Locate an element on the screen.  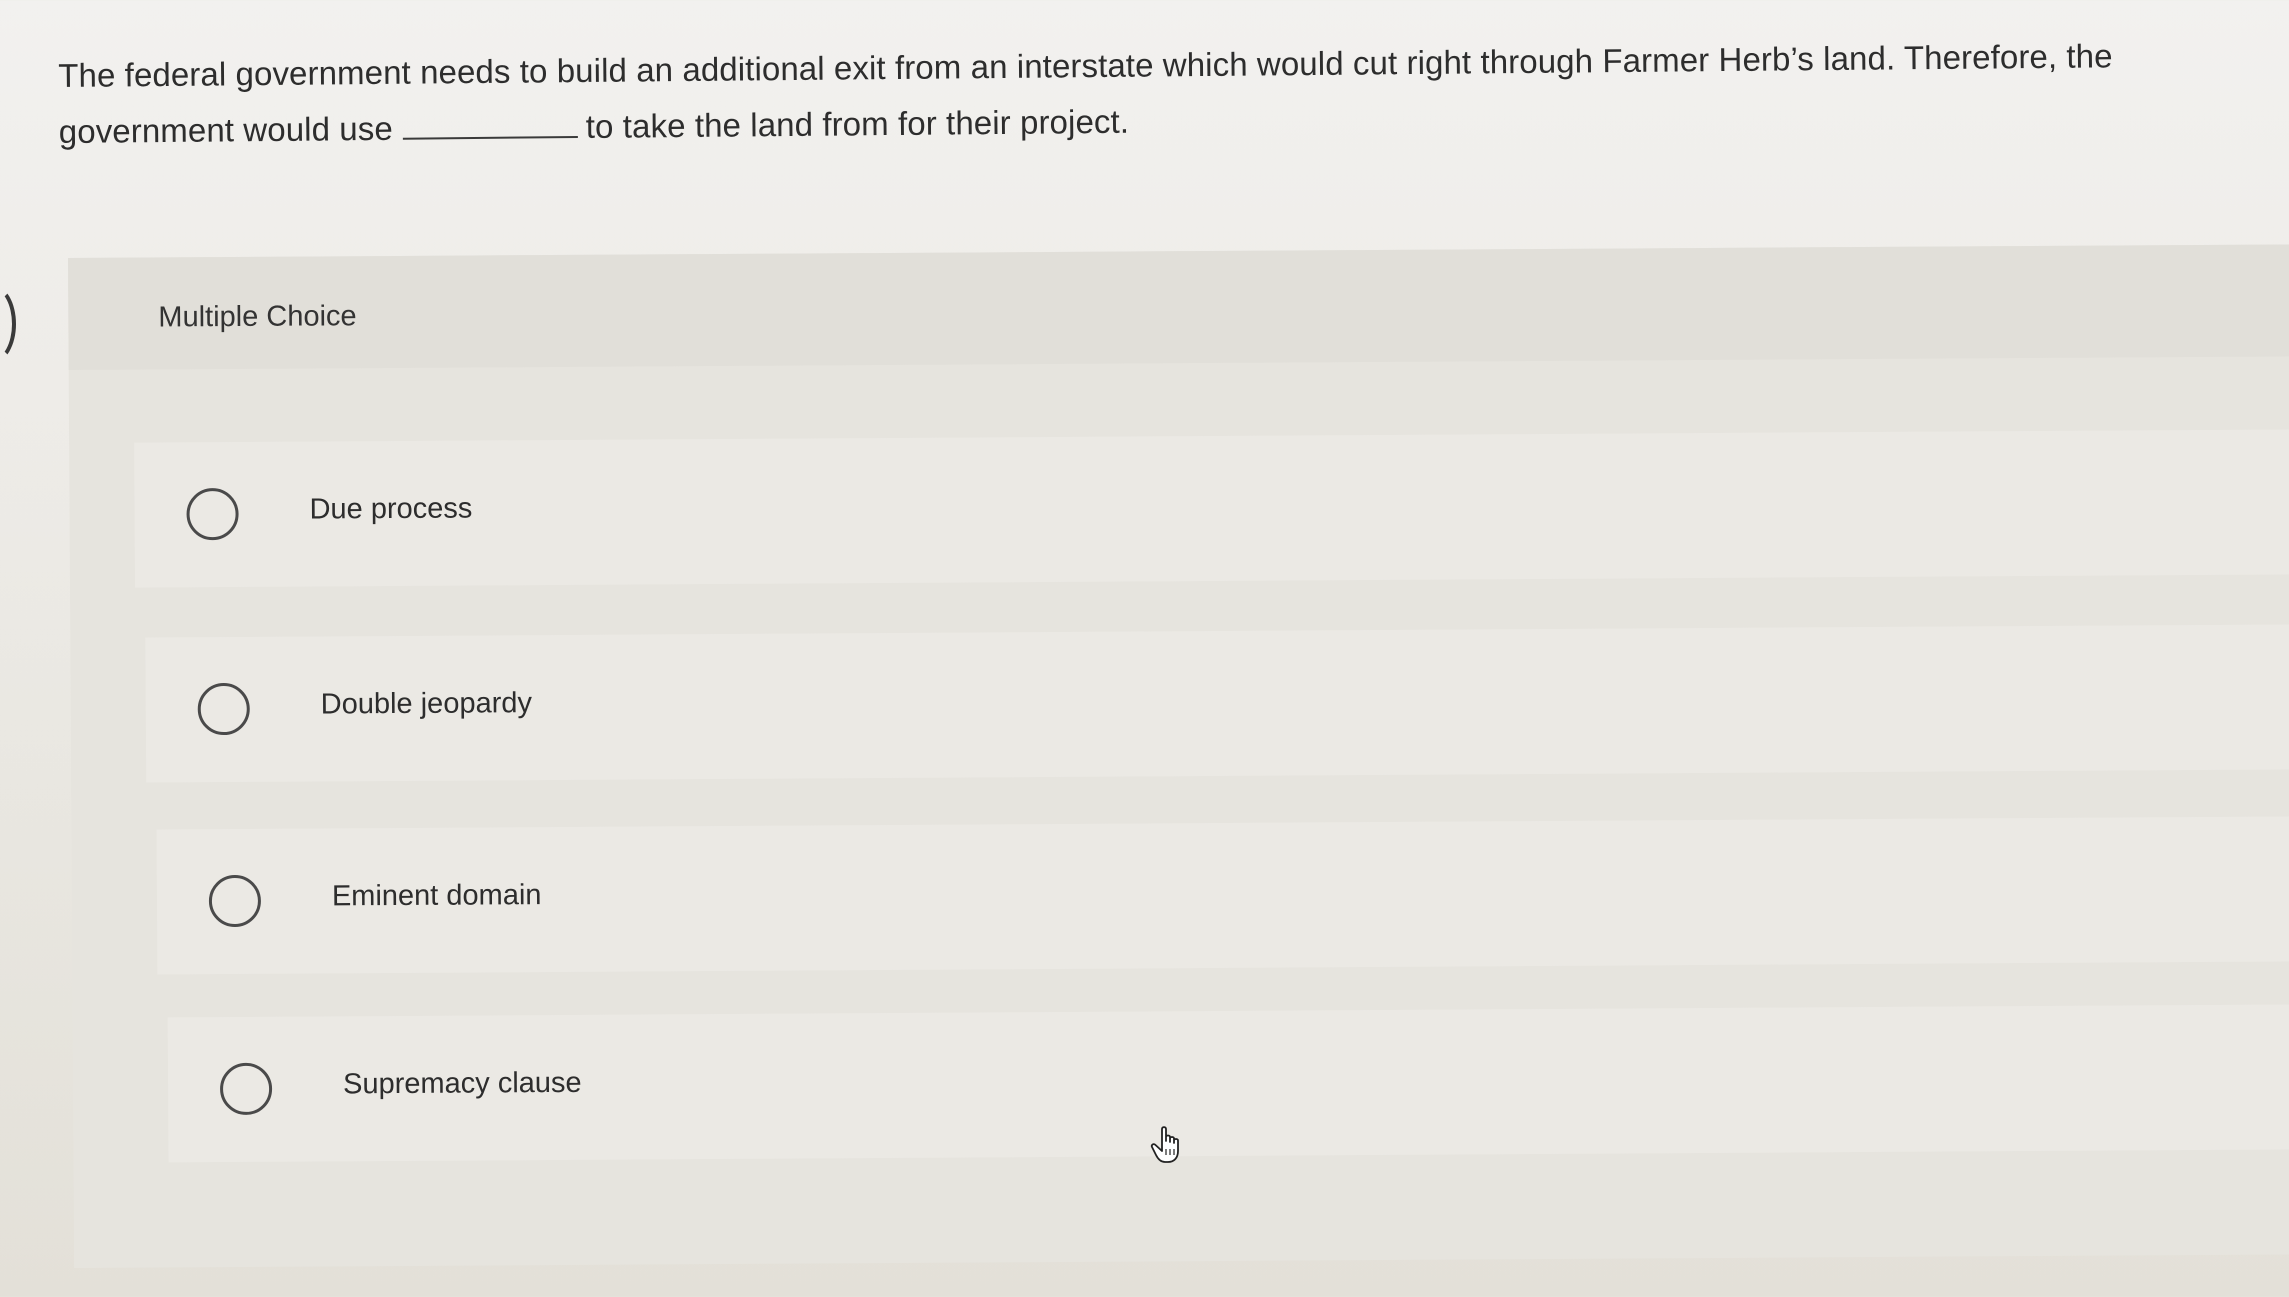
option-supremacy-clause: Supremacy clause is located at coordinates (1228, 1083).